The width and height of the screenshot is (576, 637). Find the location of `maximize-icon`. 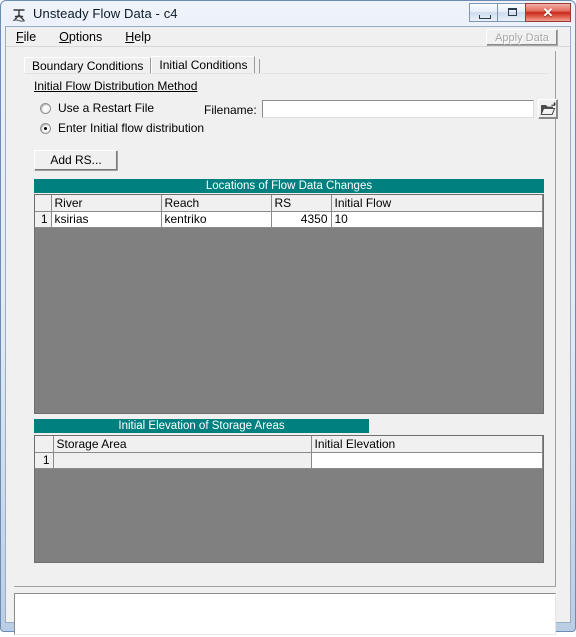

maximize-icon is located at coordinates (512, 12).